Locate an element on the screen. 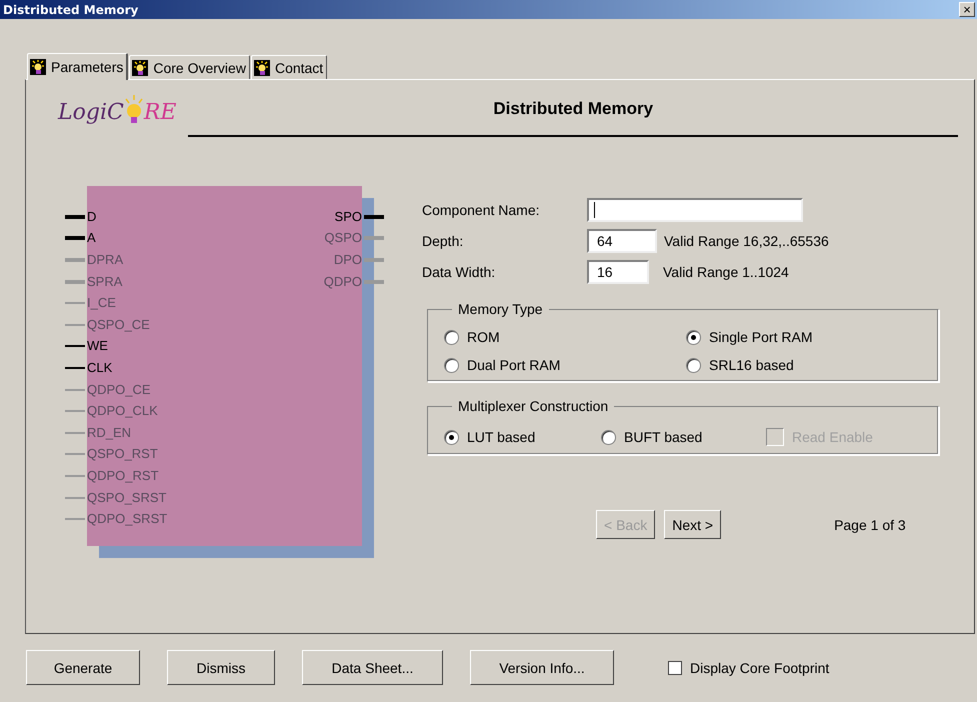 The width and height of the screenshot is (977, 702). pin-label: QDPO_CLK is located at coordinates (122, 411).